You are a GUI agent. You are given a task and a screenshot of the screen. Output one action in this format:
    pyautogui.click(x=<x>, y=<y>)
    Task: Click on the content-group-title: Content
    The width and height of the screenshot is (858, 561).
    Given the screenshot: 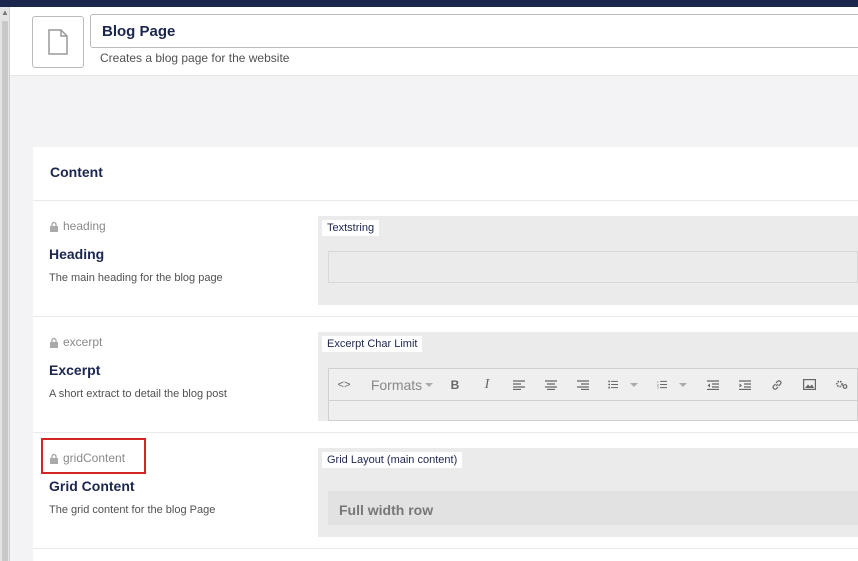 What is the action you would take?
    pyautogui.click(x=76, y=172)
    